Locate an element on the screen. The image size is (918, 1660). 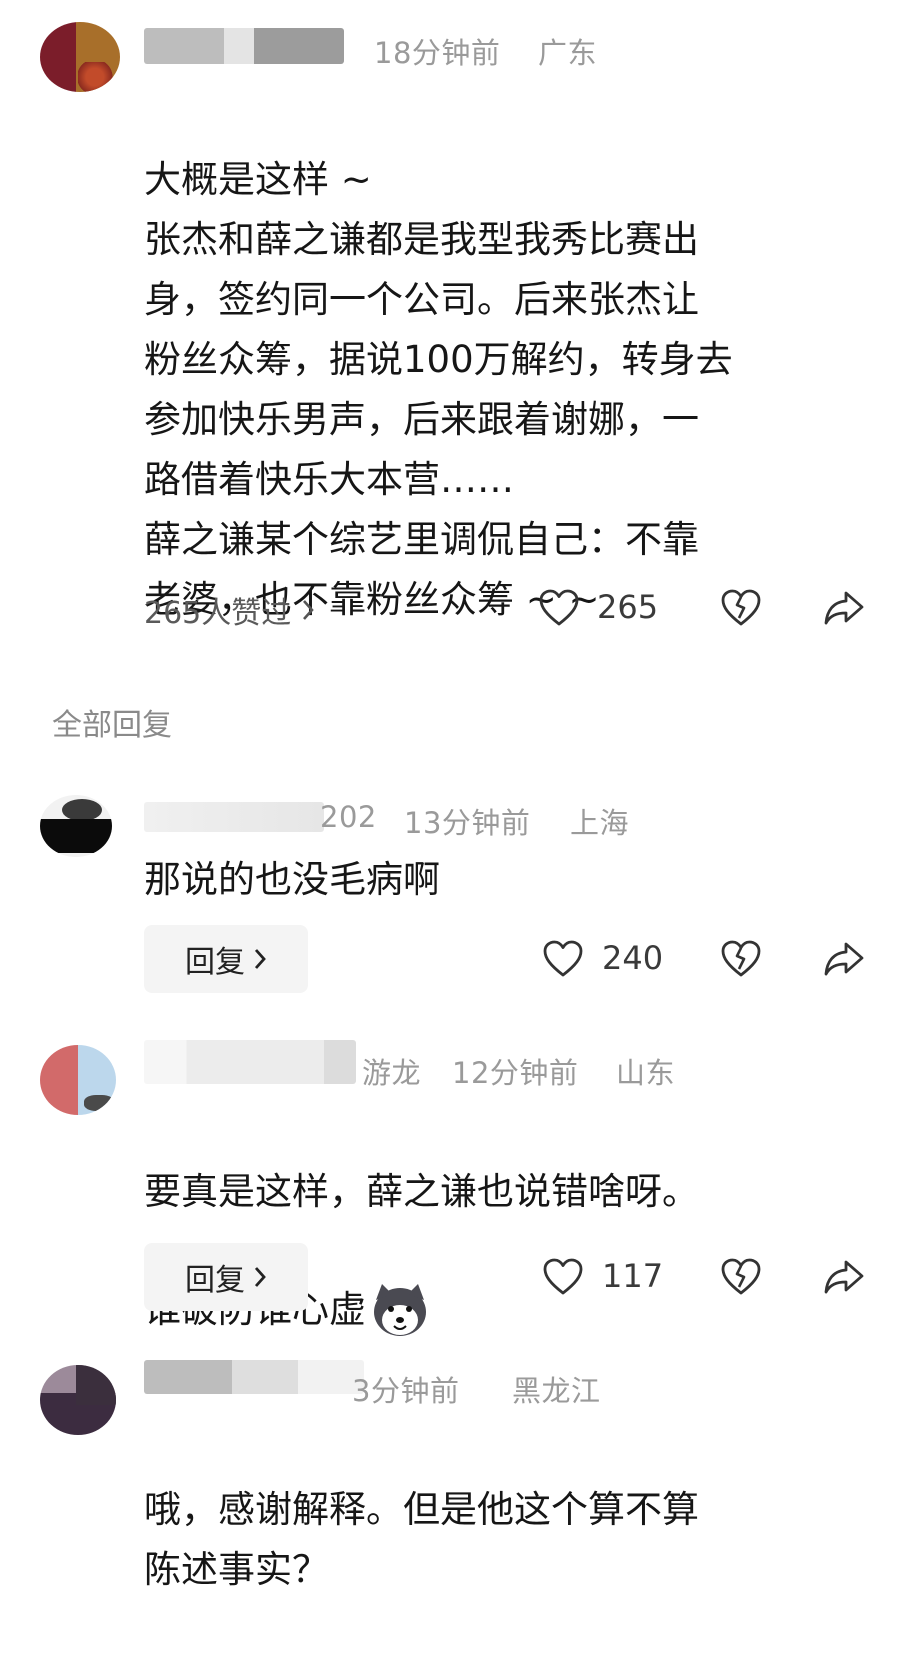
like-count: 240 is located at coordinates (633, 958).